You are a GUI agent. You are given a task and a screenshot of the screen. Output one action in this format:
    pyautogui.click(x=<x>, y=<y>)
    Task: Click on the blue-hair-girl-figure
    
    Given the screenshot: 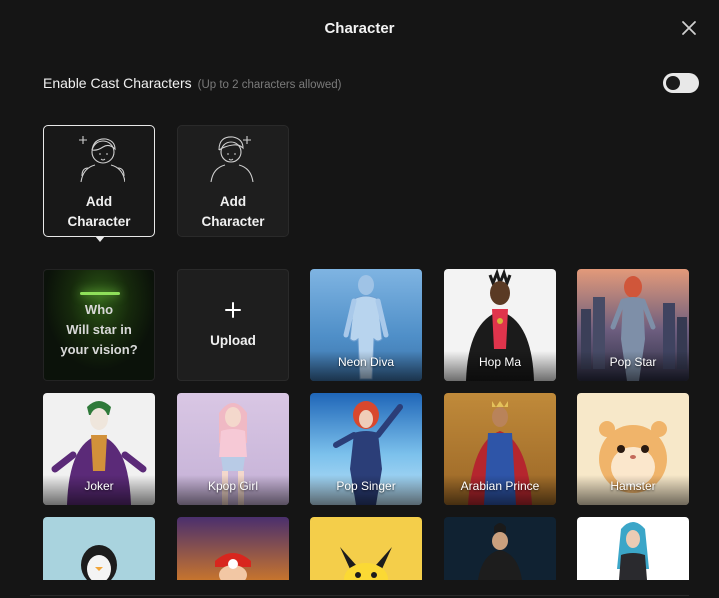 What is the action you would take?
    pyautogui.click(x=633, y=551)
    